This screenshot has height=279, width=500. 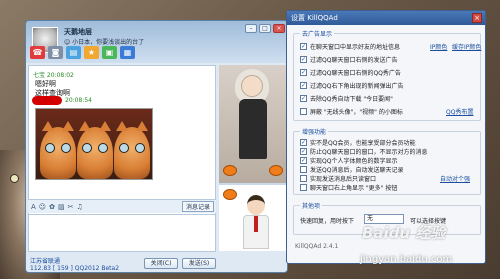 What do you see at coordinates (71, 207) in the screenshot?
I see `scissors-icon: ✂` at bounding box center [71, 207].